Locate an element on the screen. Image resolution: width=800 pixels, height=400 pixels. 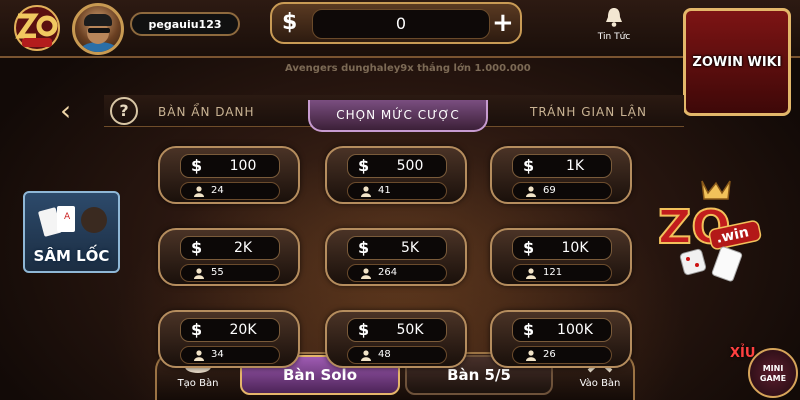
cards-icon: A is located at coordinates (72, 221).